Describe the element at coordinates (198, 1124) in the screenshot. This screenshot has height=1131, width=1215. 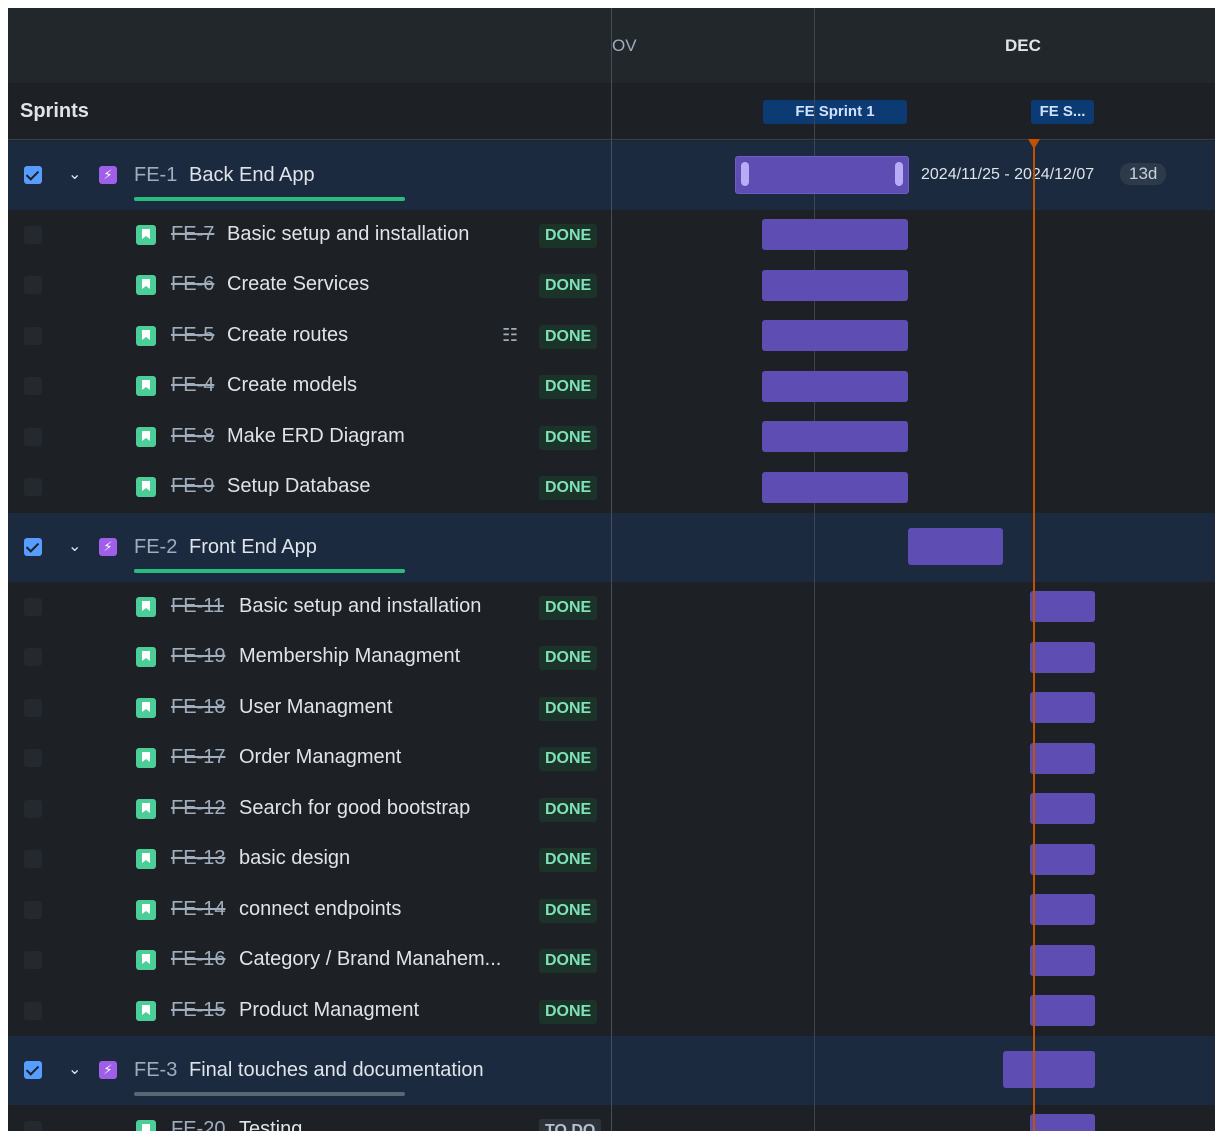
I see `issue-key: FE-20` at that location.